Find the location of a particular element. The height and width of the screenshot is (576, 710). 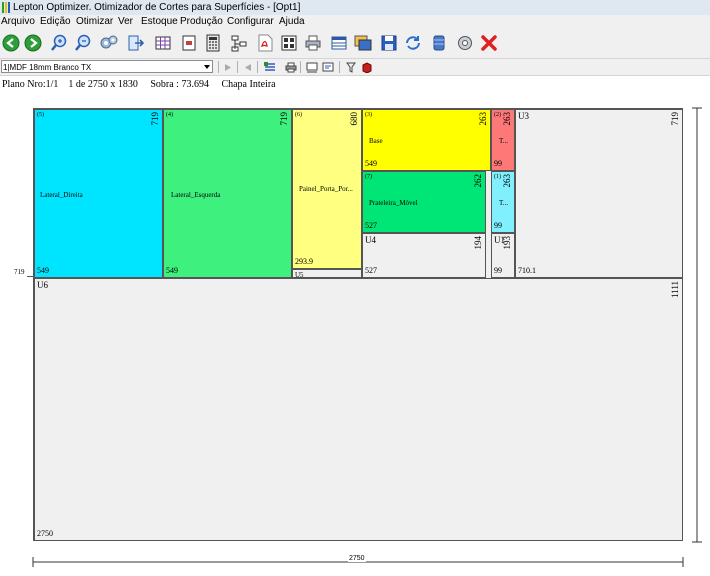

settings-button is located at coordinates (465, 43).